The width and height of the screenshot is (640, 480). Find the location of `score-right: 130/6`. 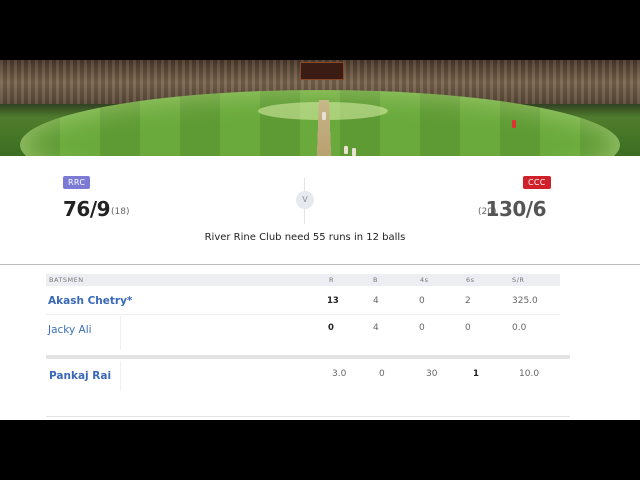

score-right: 130/6 is located at coordinates (516, 209).